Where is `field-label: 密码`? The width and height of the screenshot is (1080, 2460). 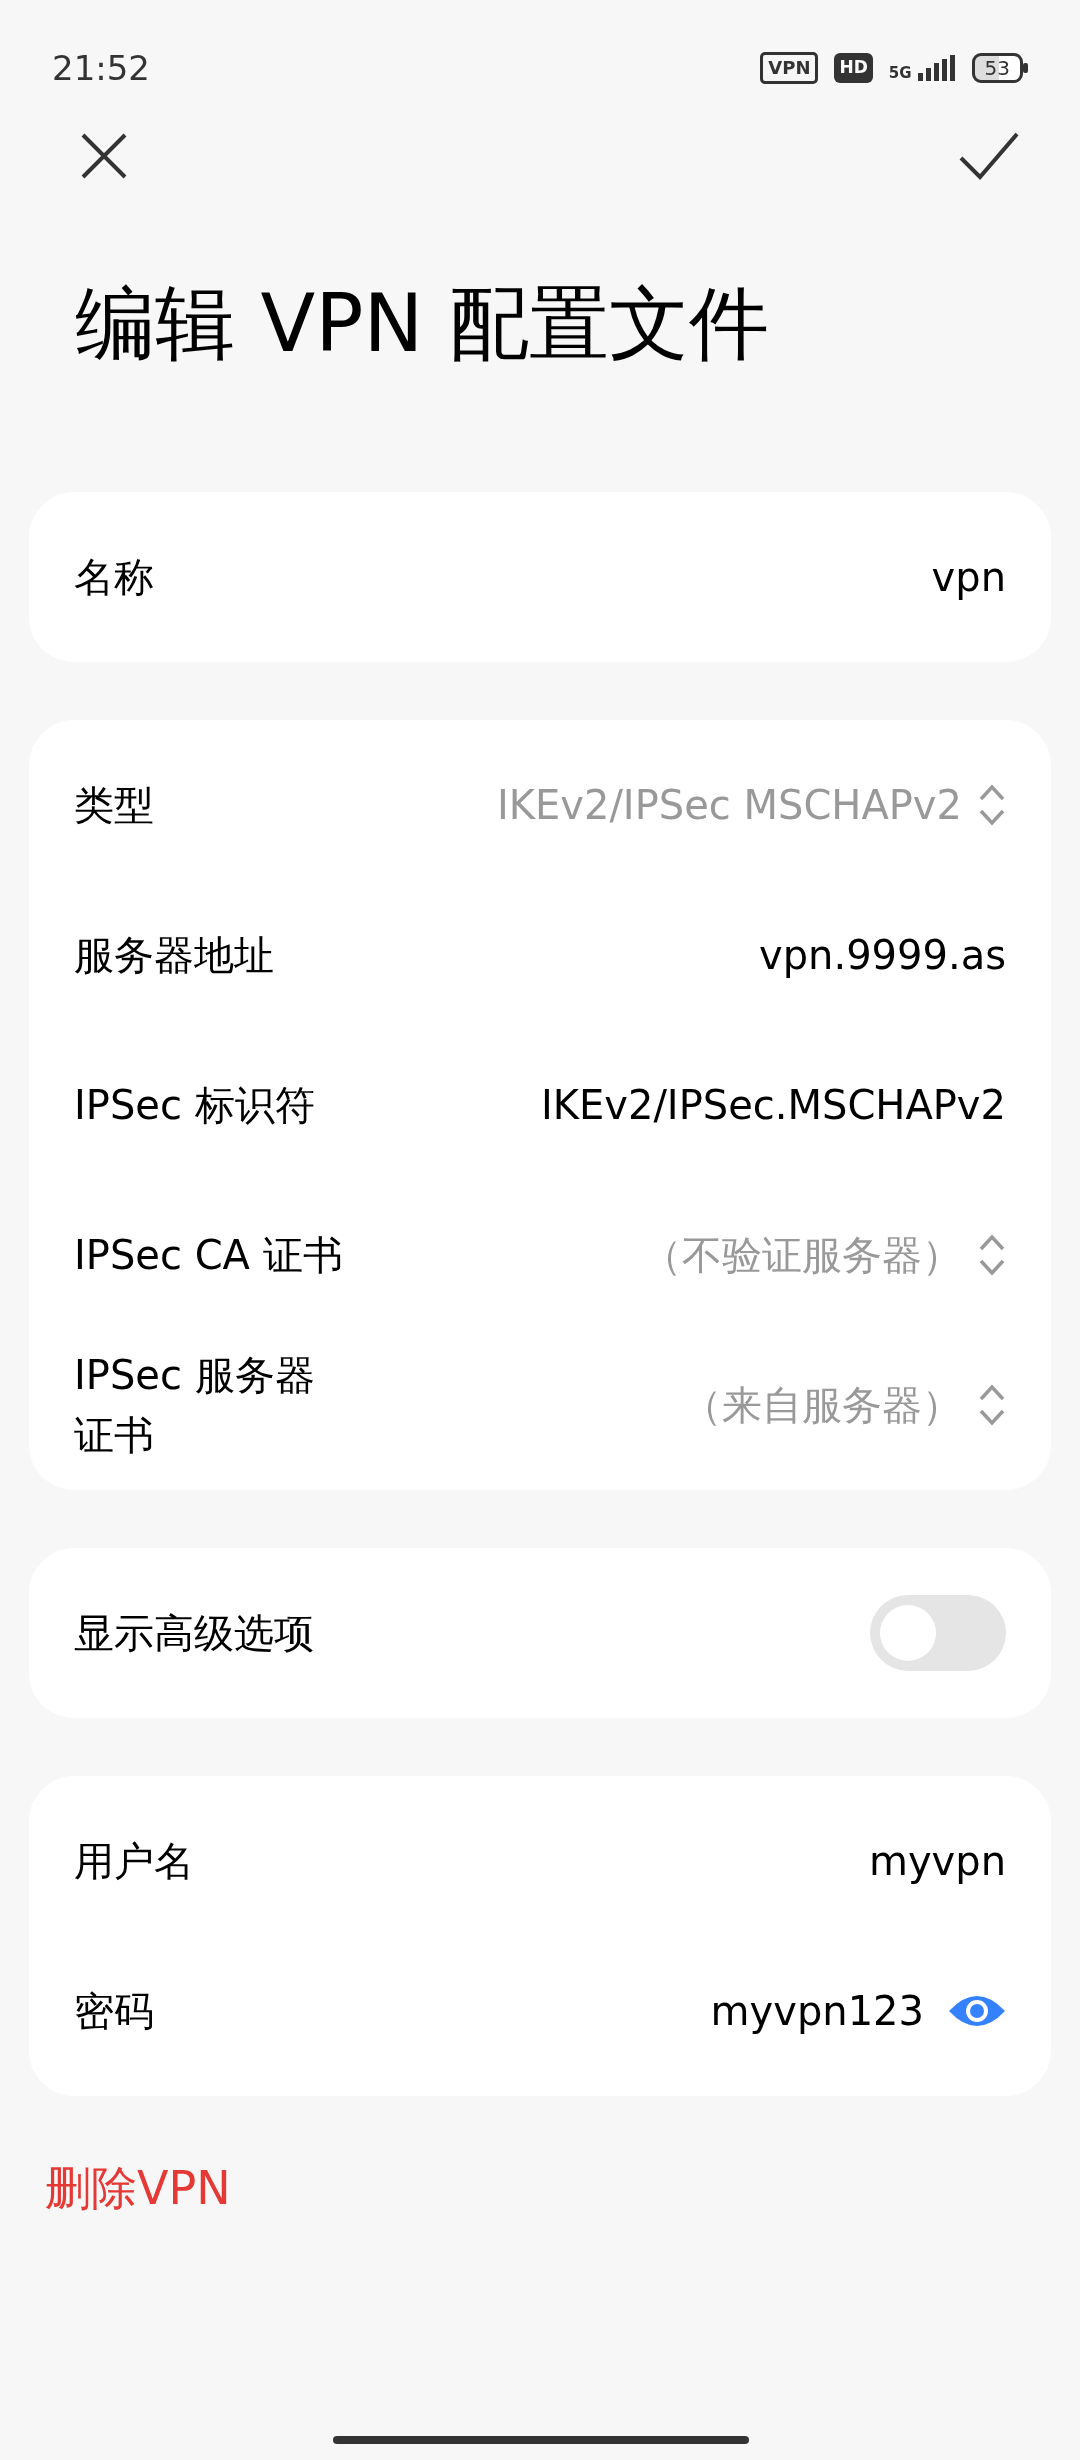
field-label: 密码 is located at coordinates (114, 2011).